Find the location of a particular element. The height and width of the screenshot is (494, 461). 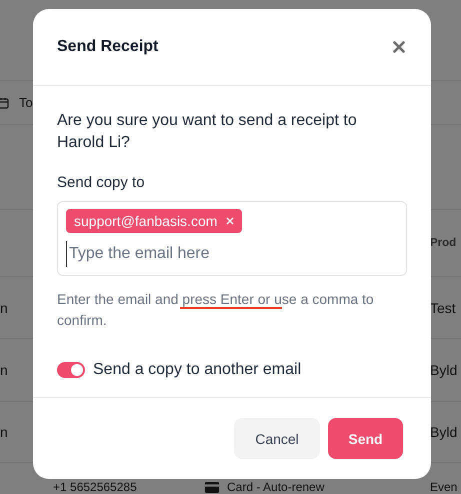

email-field: support@fanbasis.com Type the email here is located at coordinates (232, 238).